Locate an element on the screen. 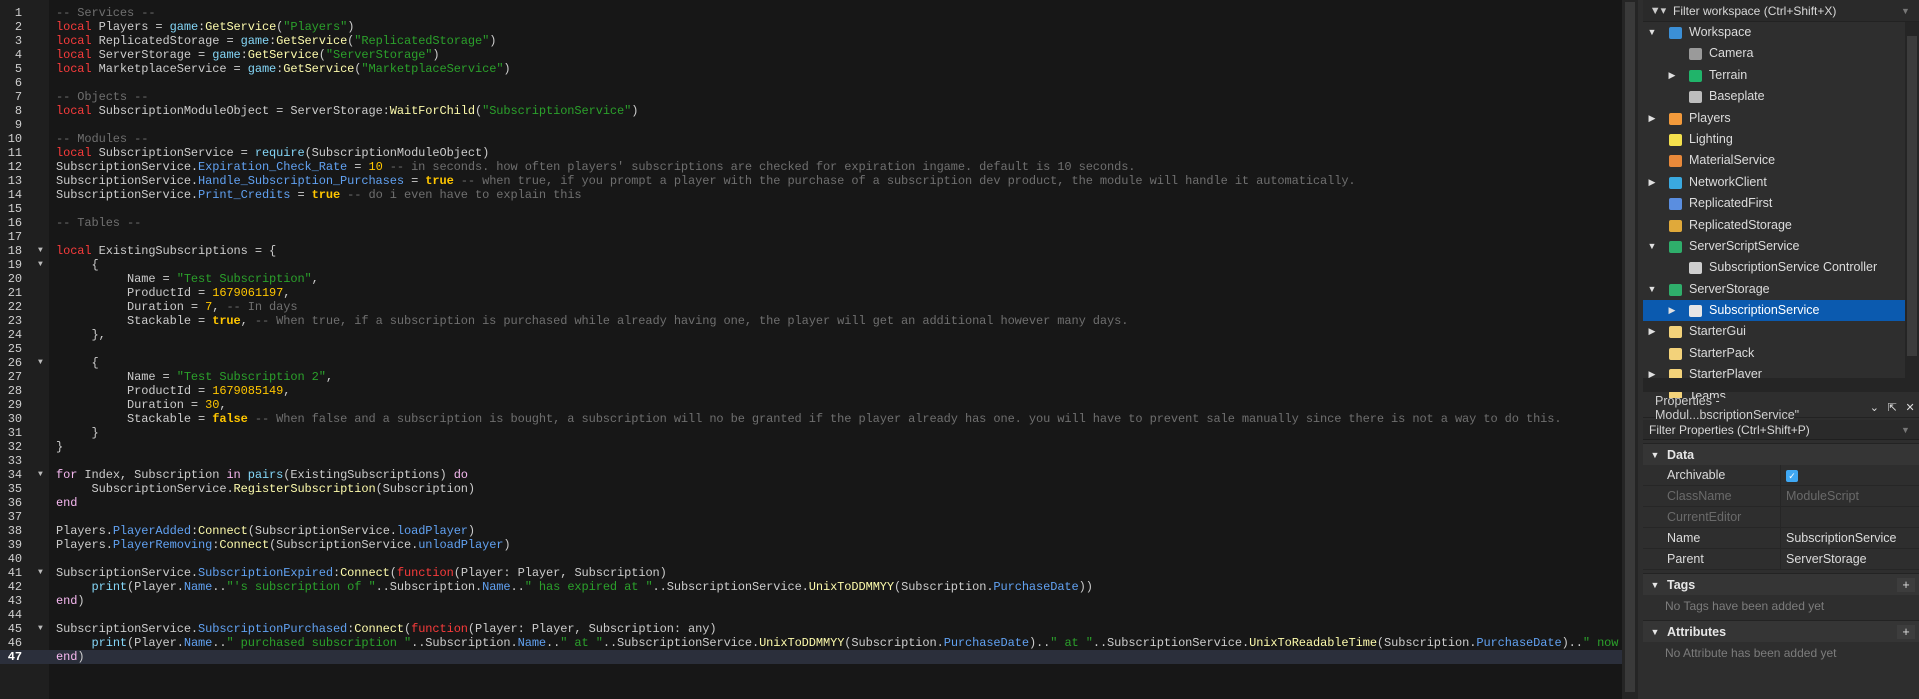 This screenshot has width=1919, height=699. code-line: 17 is located at coordinates (811, 237).